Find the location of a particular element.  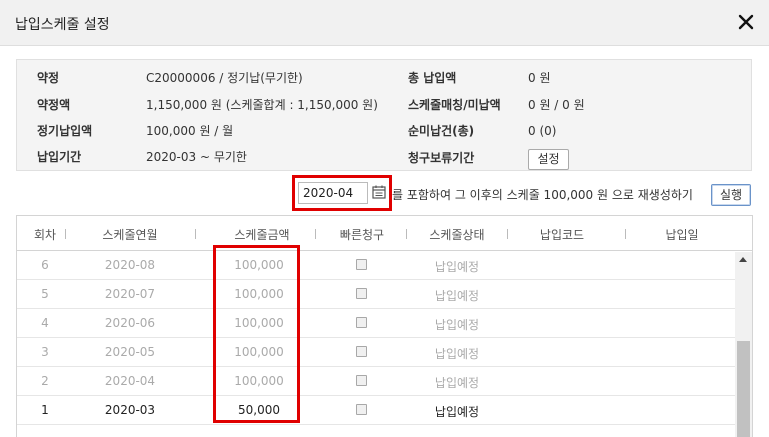

header-schedule-amount: 스케줄금액 is located at coordinates (262, 235).